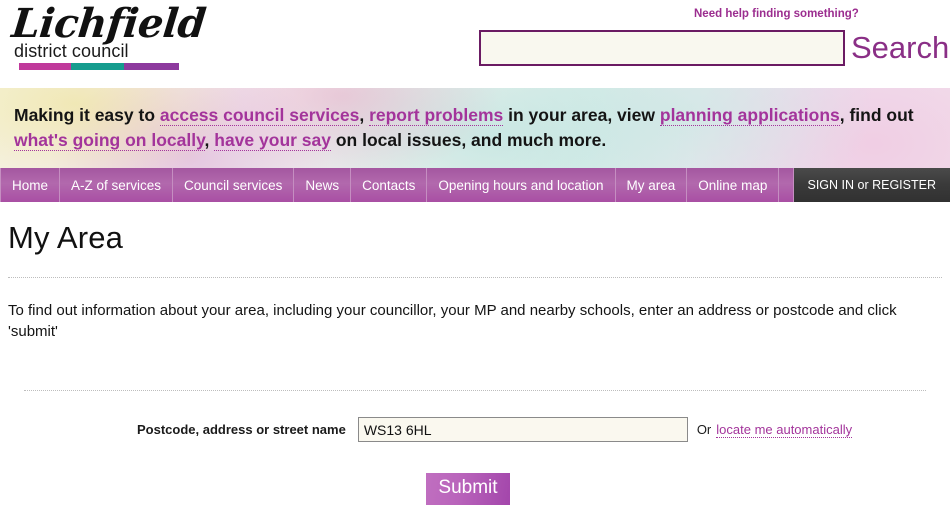 This screenshot has height=506, width=950. Describe the element at coordinates (786, 185) in the screenshot. I see `nav-spacer` at that location.